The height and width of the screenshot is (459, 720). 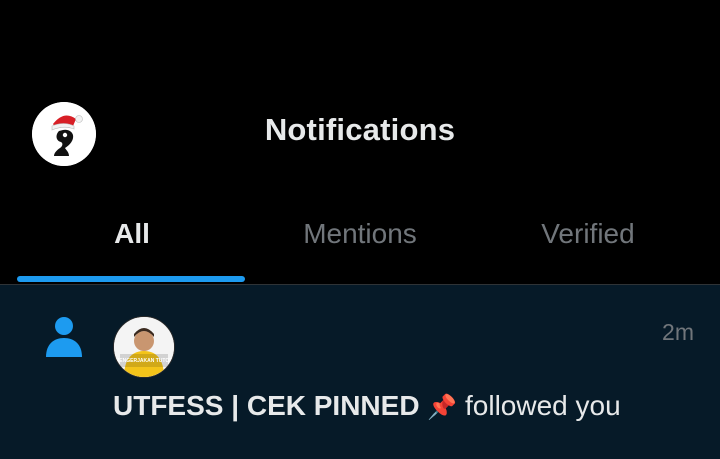 I want to click on notification-action: followed you, so click(x=543, y=405).